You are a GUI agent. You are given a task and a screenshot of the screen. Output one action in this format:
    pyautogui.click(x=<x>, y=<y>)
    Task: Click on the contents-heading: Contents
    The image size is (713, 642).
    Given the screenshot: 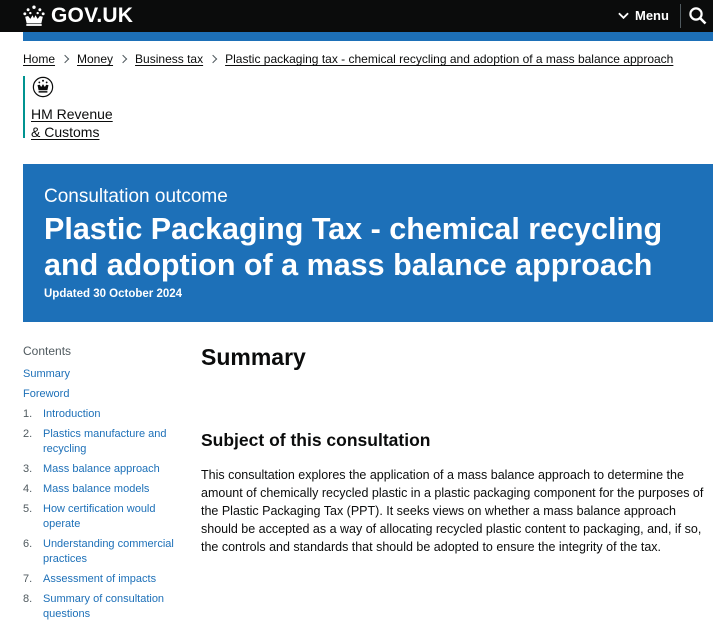 What is the action you would take?
    pyautogui.click(x=47, y=351)
    